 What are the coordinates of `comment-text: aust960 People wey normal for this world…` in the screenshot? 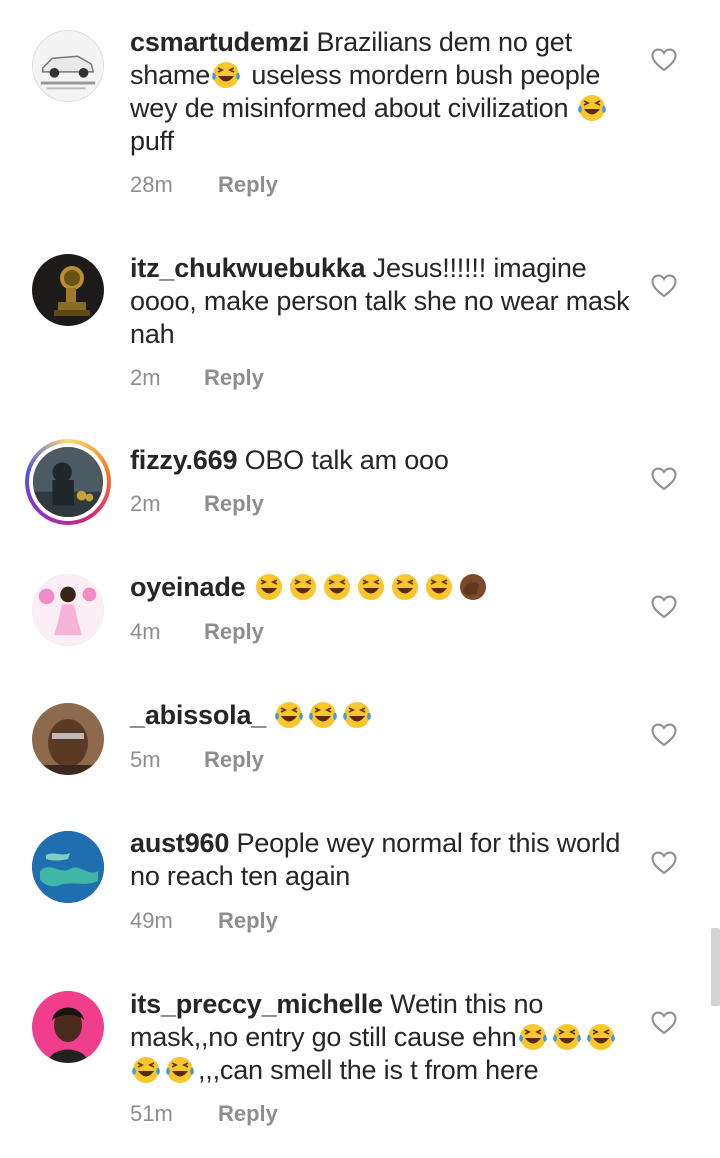 It's located at (380, 860).